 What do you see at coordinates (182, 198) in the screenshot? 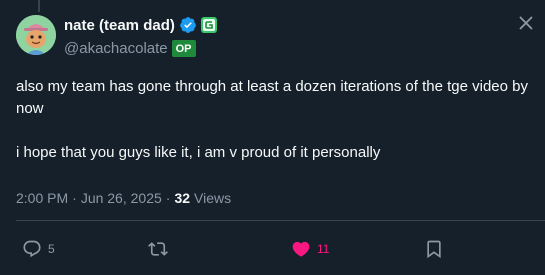
I see `views-count: 32` at bounding box center [182, 198].